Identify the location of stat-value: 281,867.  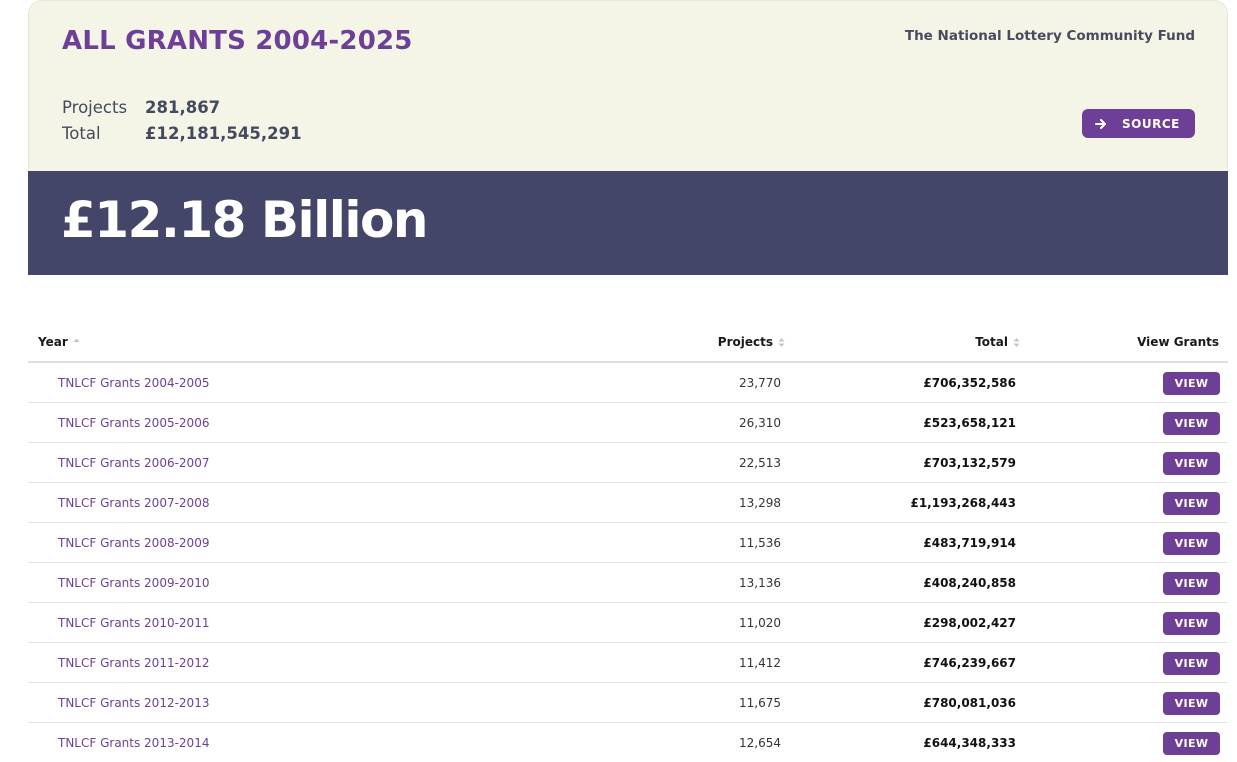
(183, 107).